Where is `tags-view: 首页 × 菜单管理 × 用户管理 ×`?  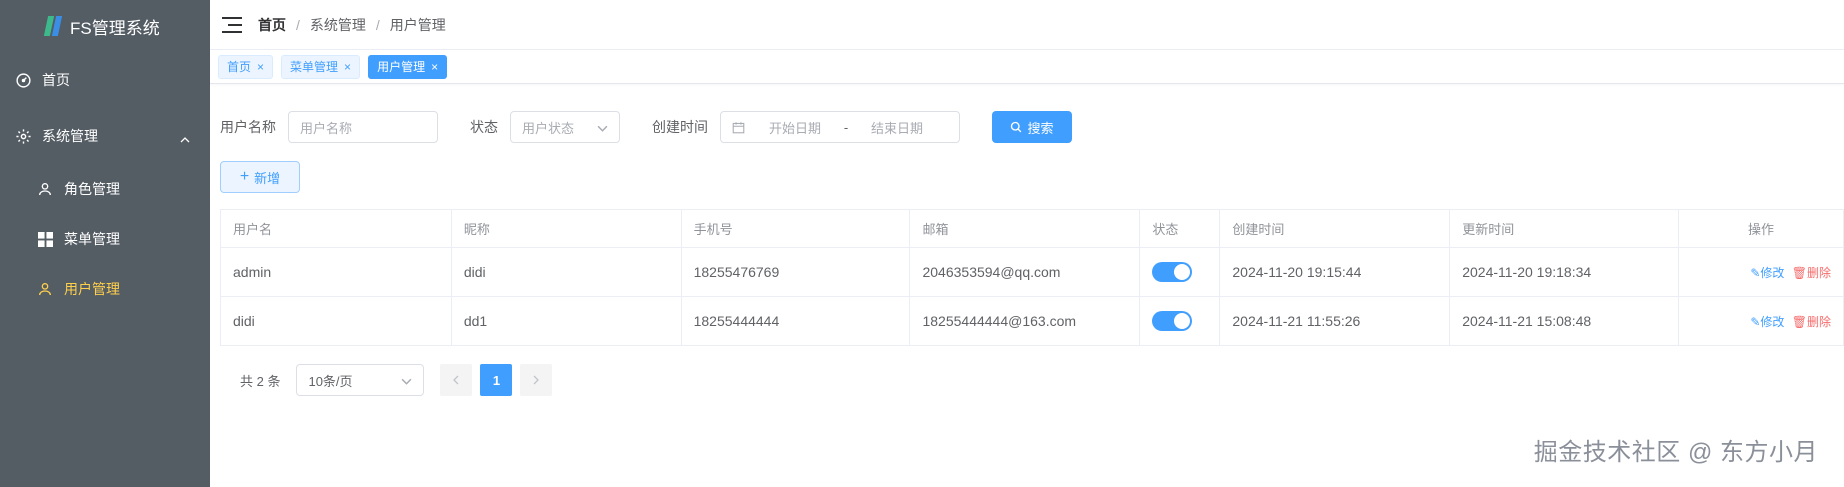
tags-view: 首页 × 菜单管理 × 用户管理 × is located at coordinates (1027, 67).